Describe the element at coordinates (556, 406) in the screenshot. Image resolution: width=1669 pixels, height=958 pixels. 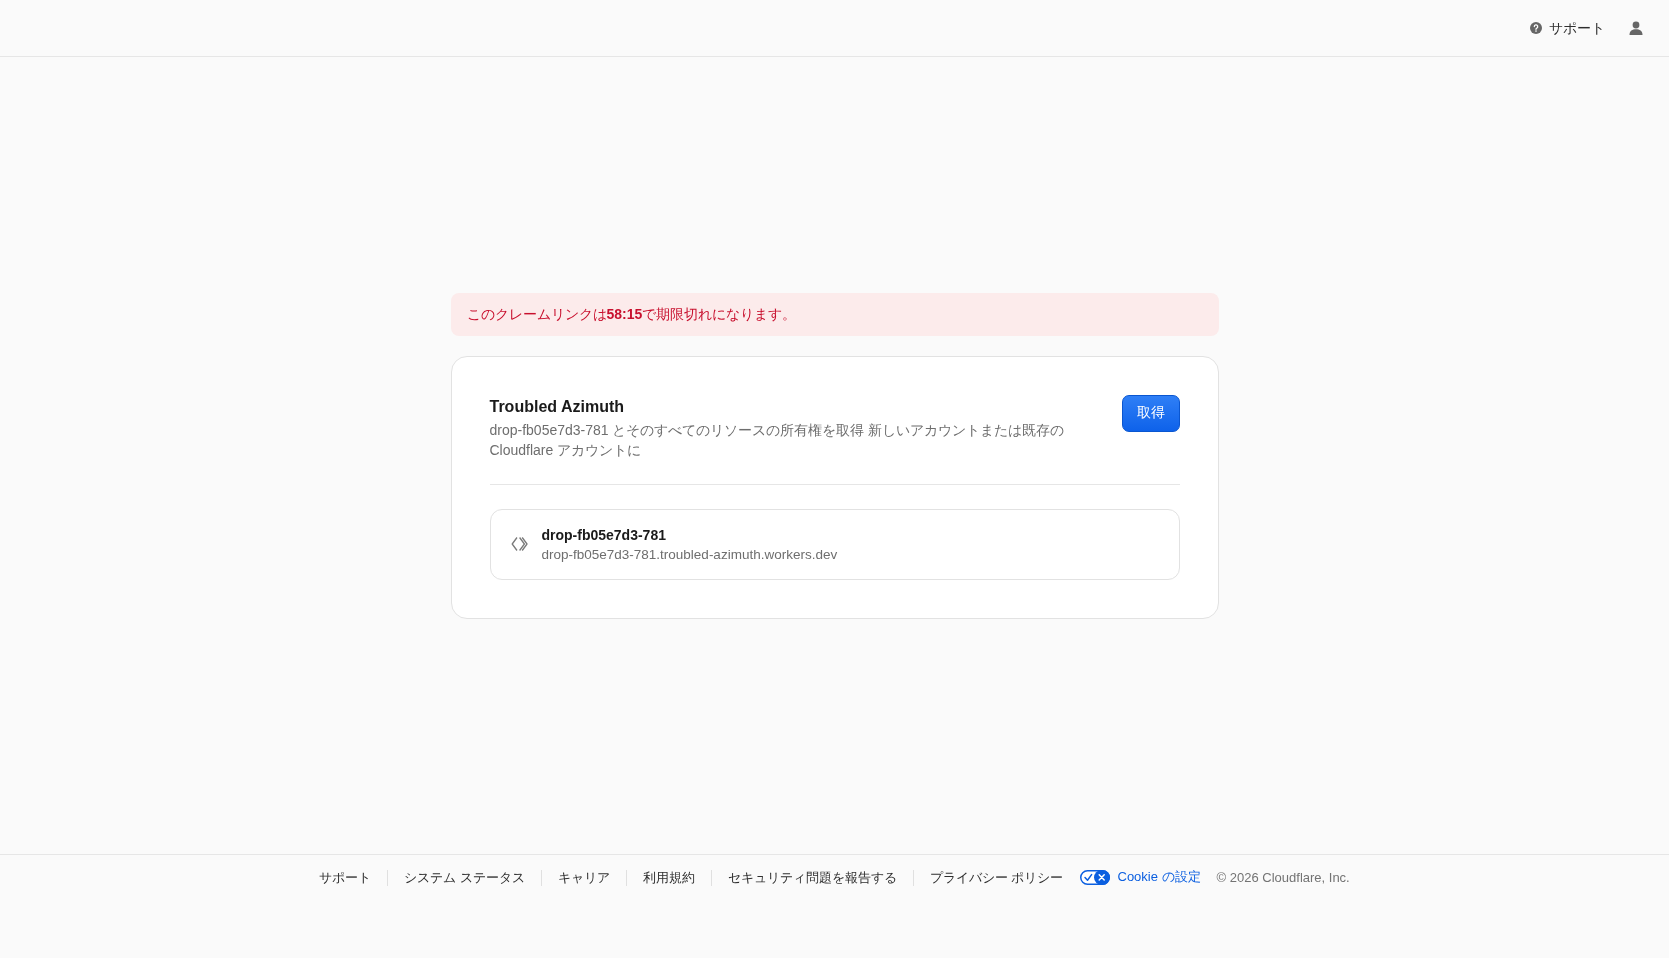
I see `project-title: Troubled Azimuth` at that location.